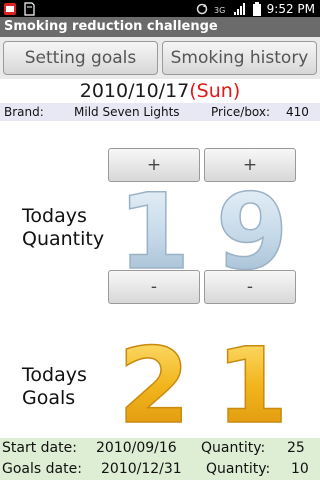 The width and height of the screenshot is (320, 480). I want to click on quantity-label-line2: Quantity, so click(63, 239).